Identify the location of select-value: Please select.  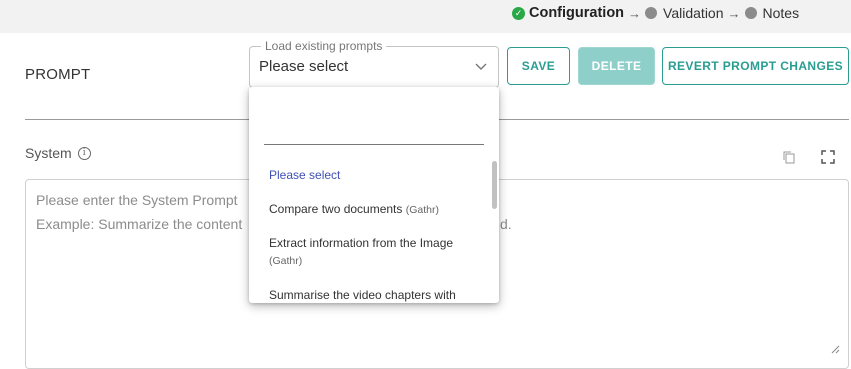
(304, 66).